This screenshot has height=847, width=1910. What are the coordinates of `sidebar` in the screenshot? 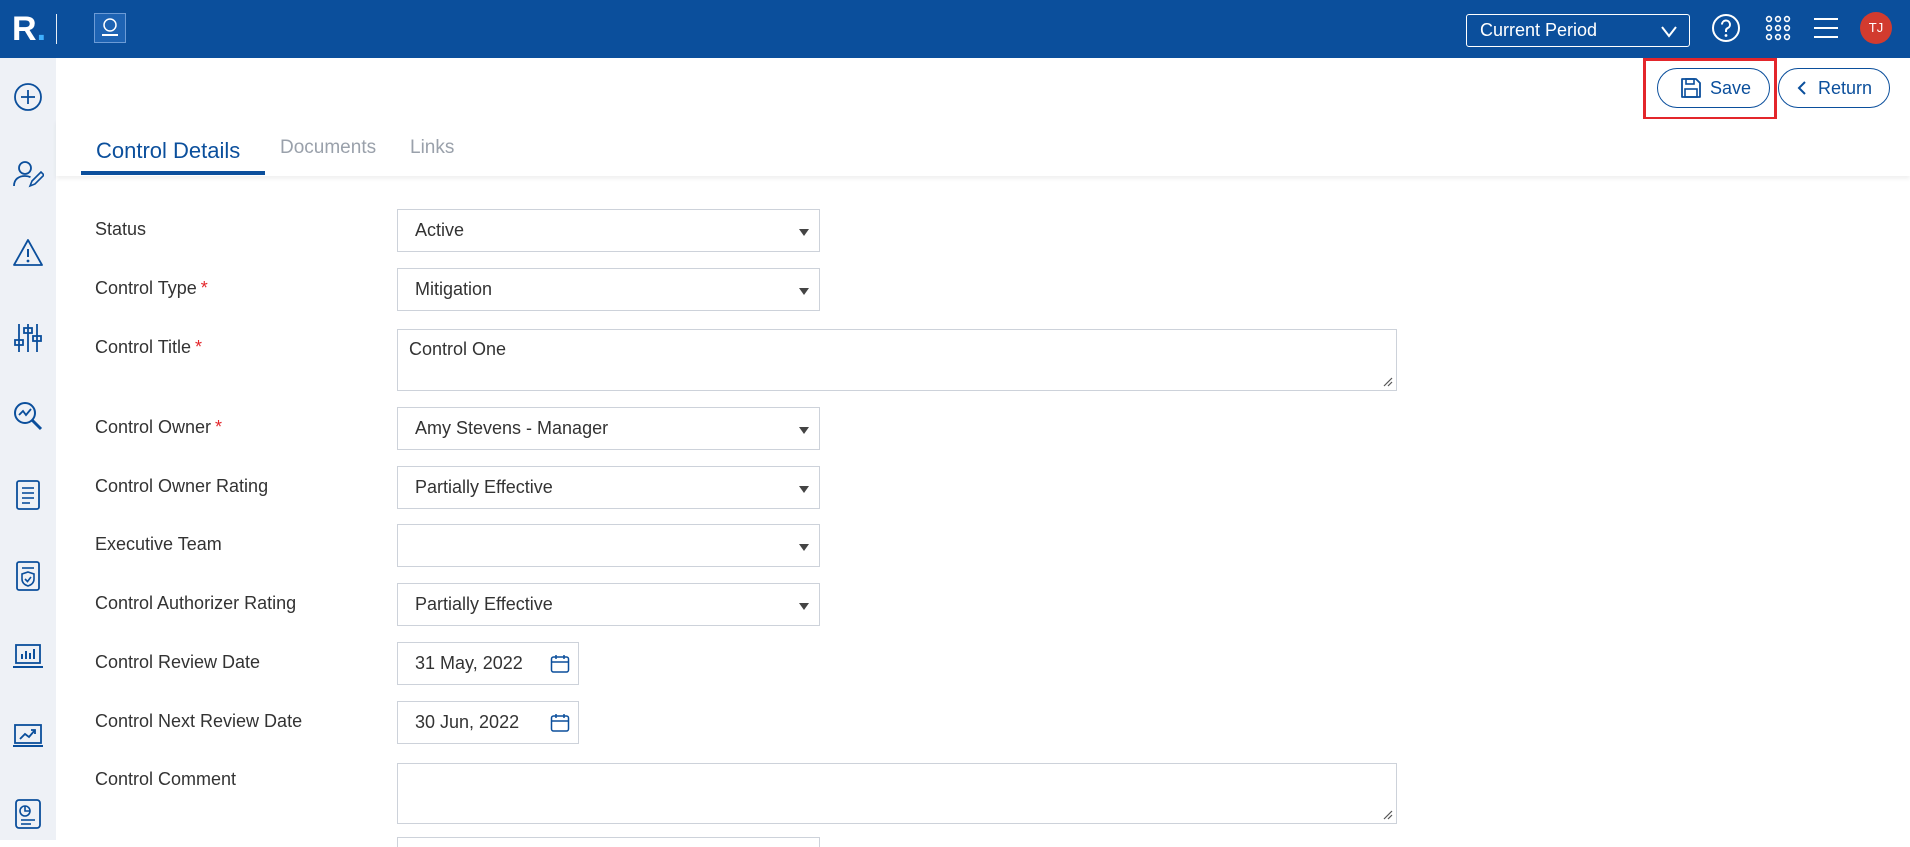 It's located at (28, 449).